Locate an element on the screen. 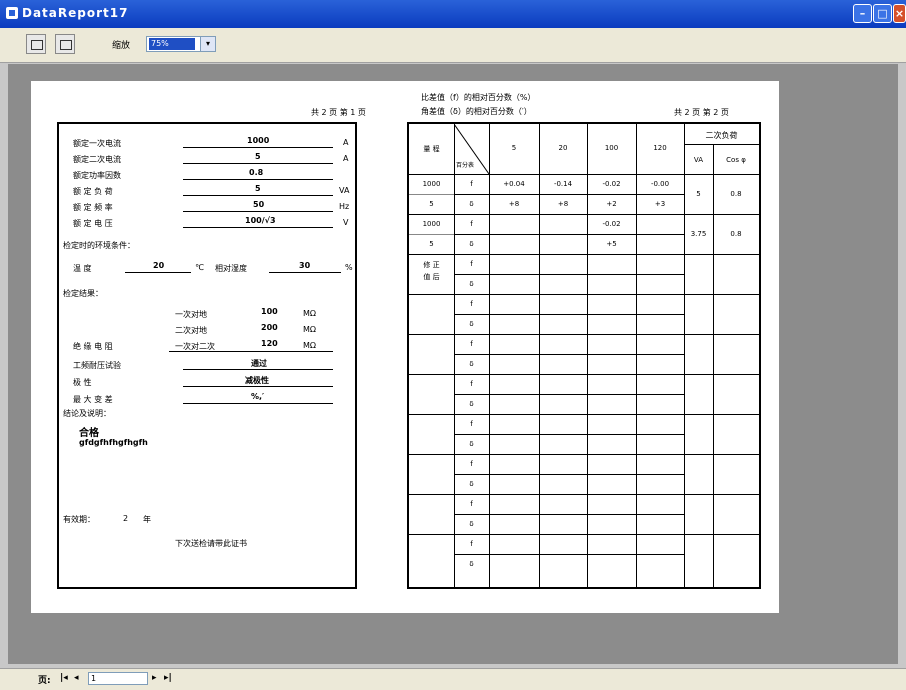 This screenshot has height=690, width=906. freq-label: 额 定 频 率 is located at coordinates (93, 207).